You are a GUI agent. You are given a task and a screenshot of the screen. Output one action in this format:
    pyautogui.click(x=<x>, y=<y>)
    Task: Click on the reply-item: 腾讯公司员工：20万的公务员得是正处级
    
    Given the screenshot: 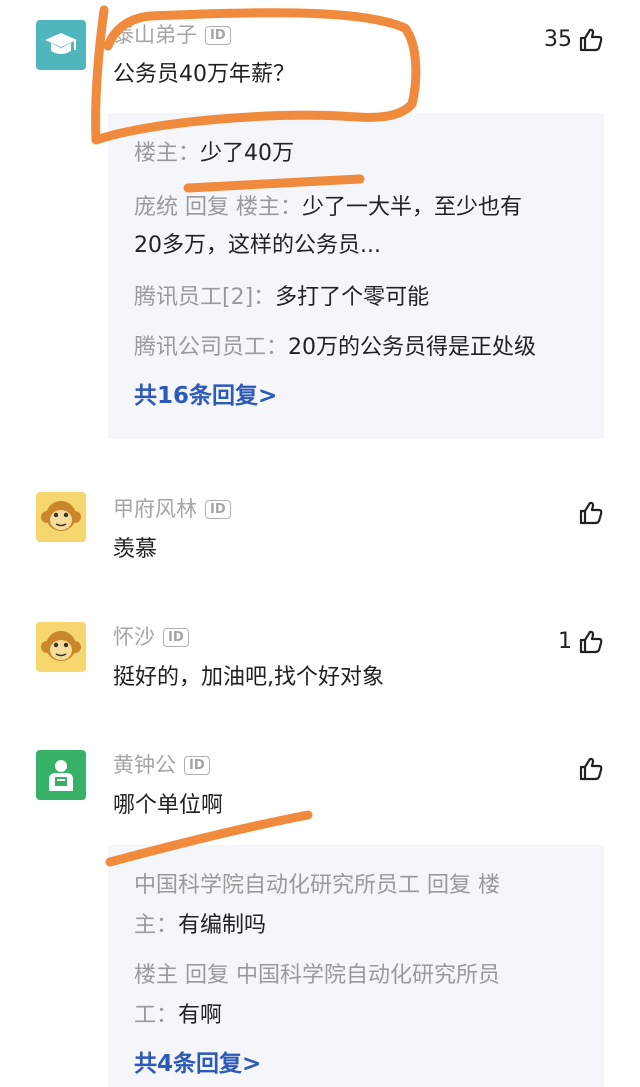 What is the action you would take?
    pyautogui.click(x=361, y=348)
    